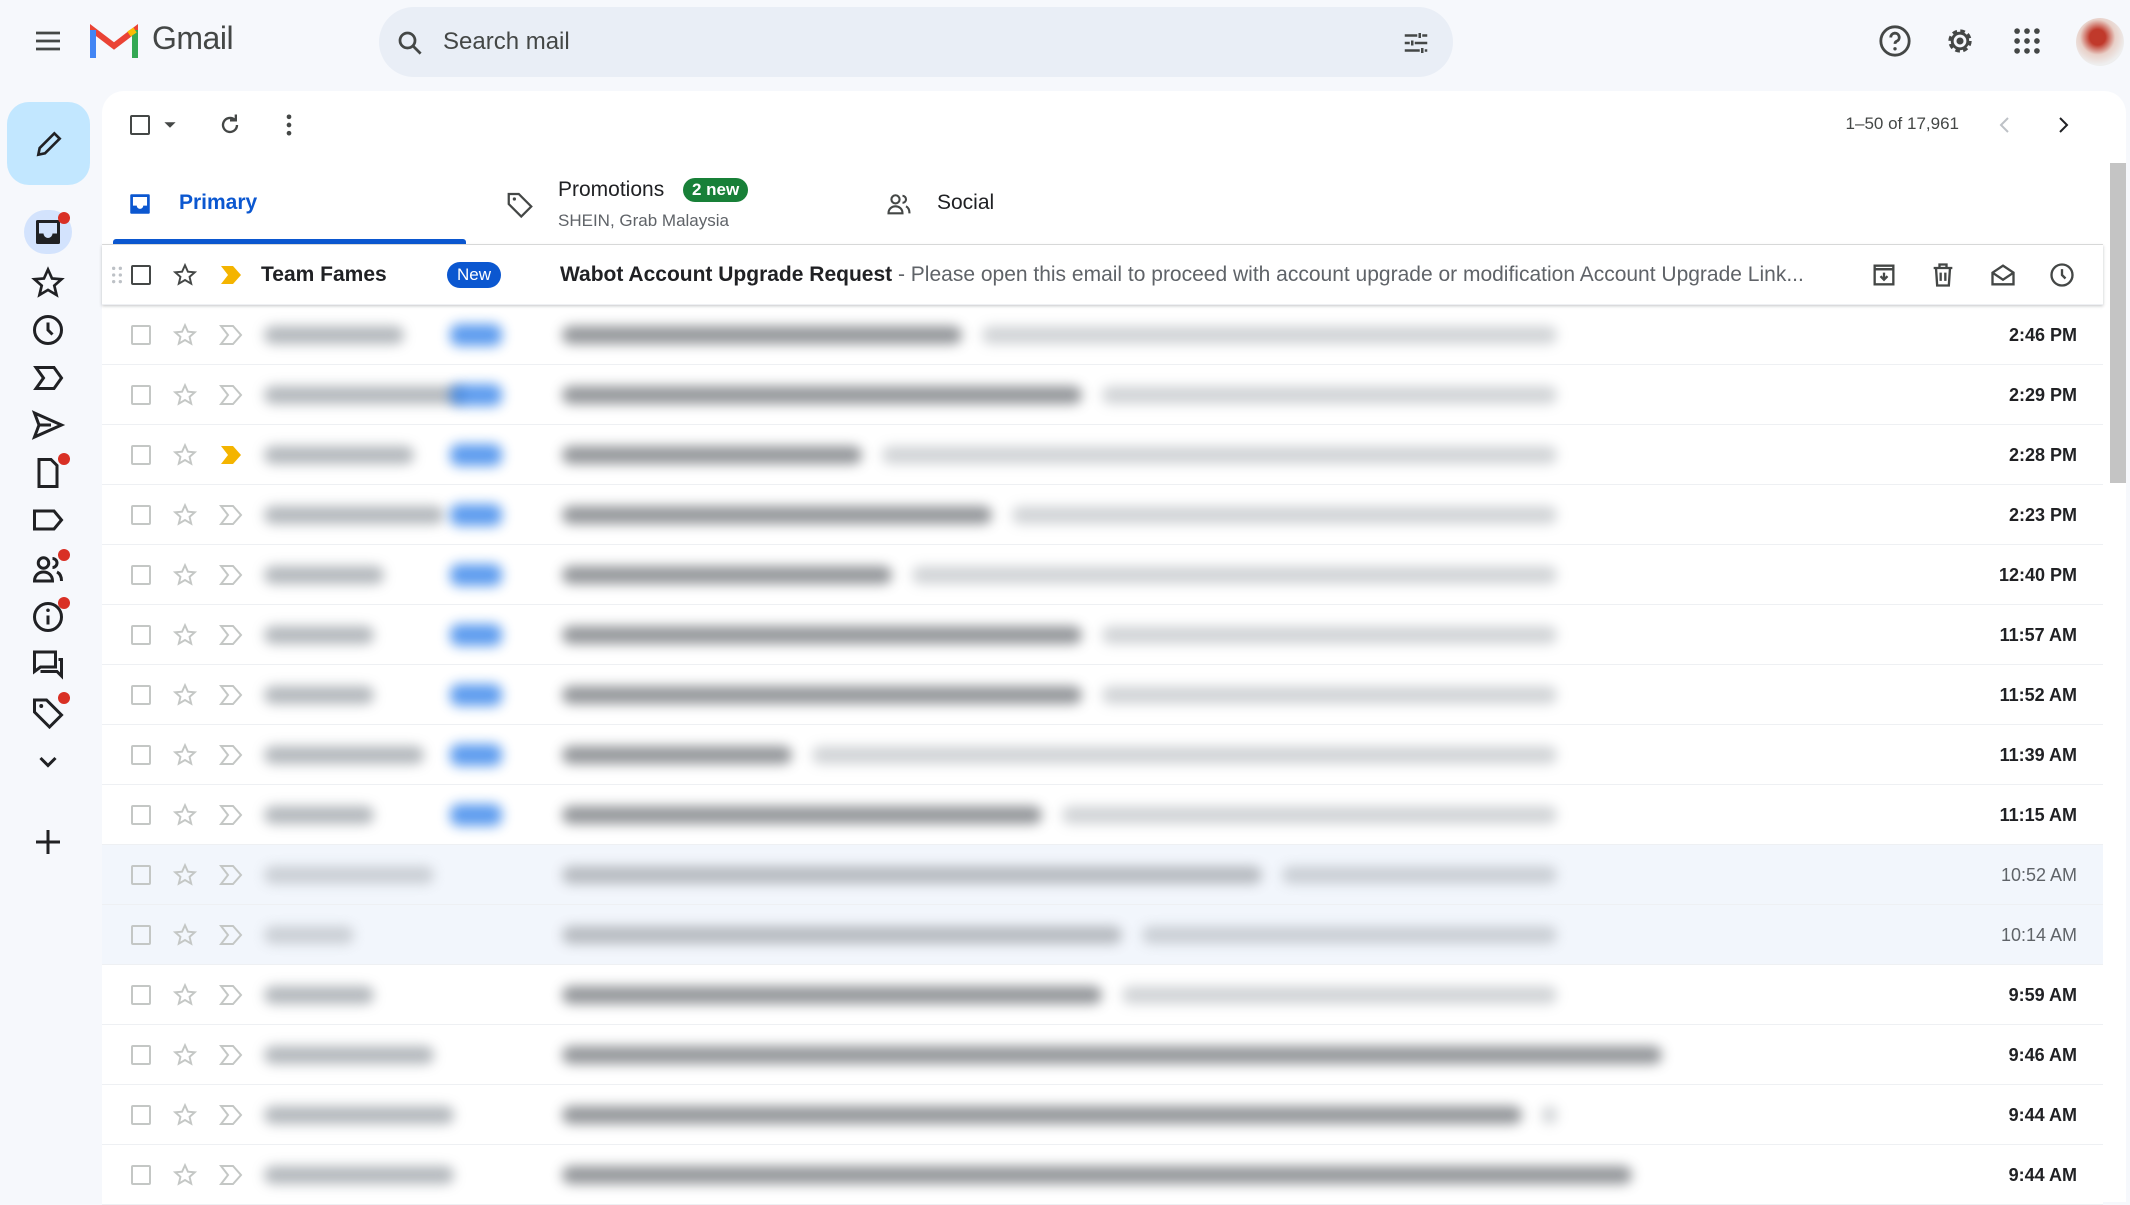 This screenshot has width=2130, height=1205. Describe the element at coordinates (916, 42) in the screenshot. I see `search-bar: Search mail` at that location.